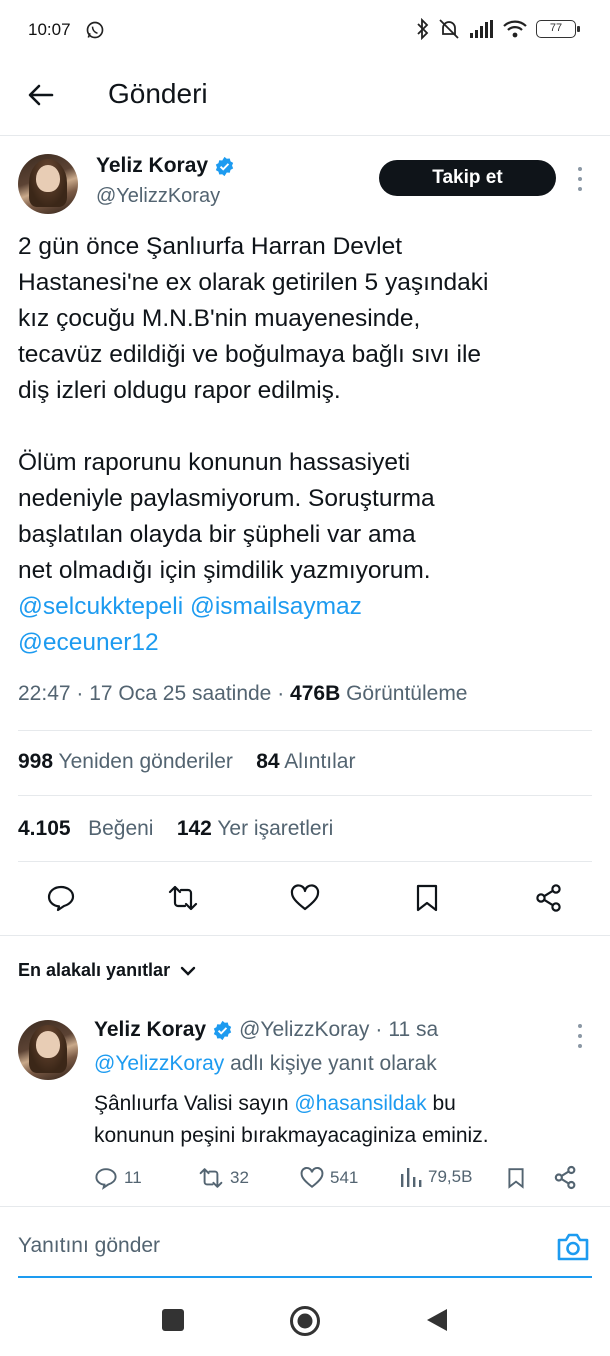 The width and height of the screenshot is (610, 1356). I want to click on follow-button: Takip et, so click(467, 178).